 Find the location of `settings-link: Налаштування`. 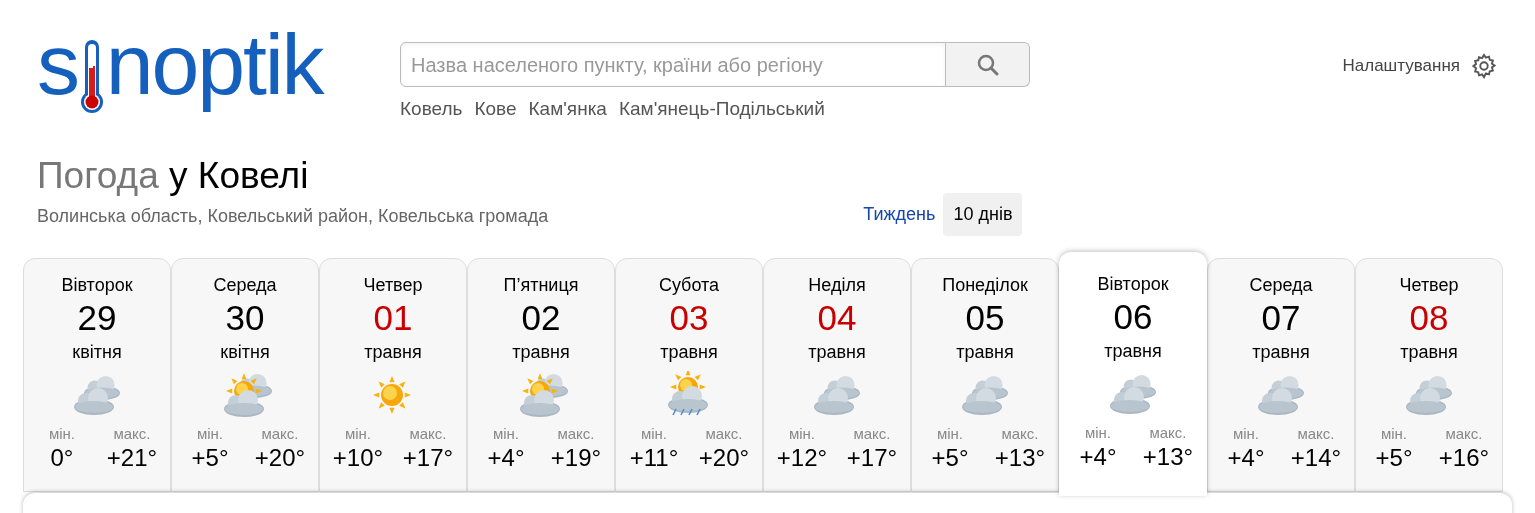

settings-link: Налаштування is located at coordinates (1401, 66).